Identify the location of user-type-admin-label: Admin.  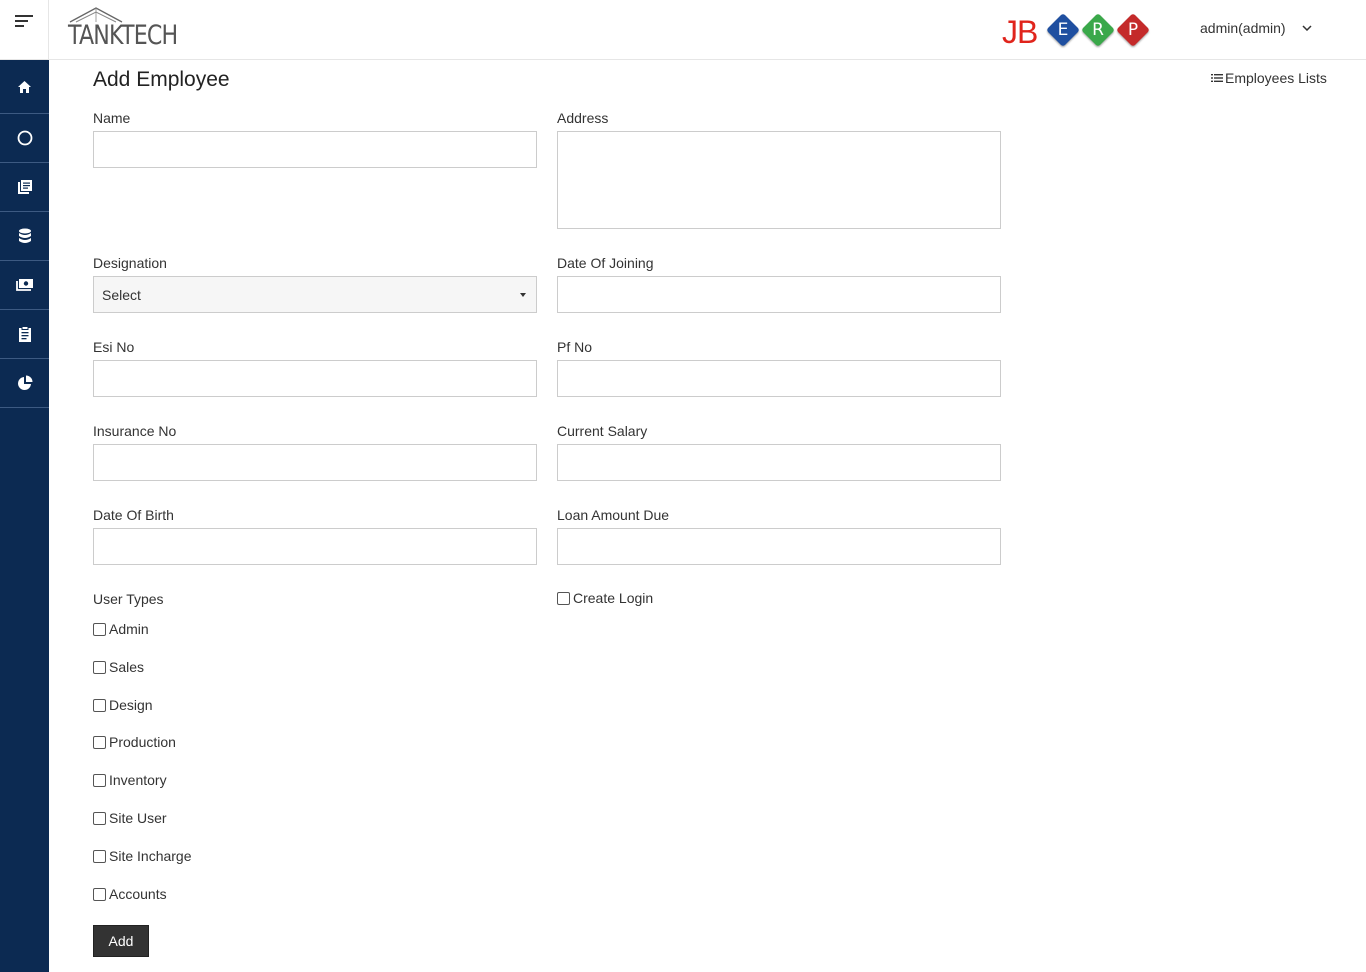
(129, 629).